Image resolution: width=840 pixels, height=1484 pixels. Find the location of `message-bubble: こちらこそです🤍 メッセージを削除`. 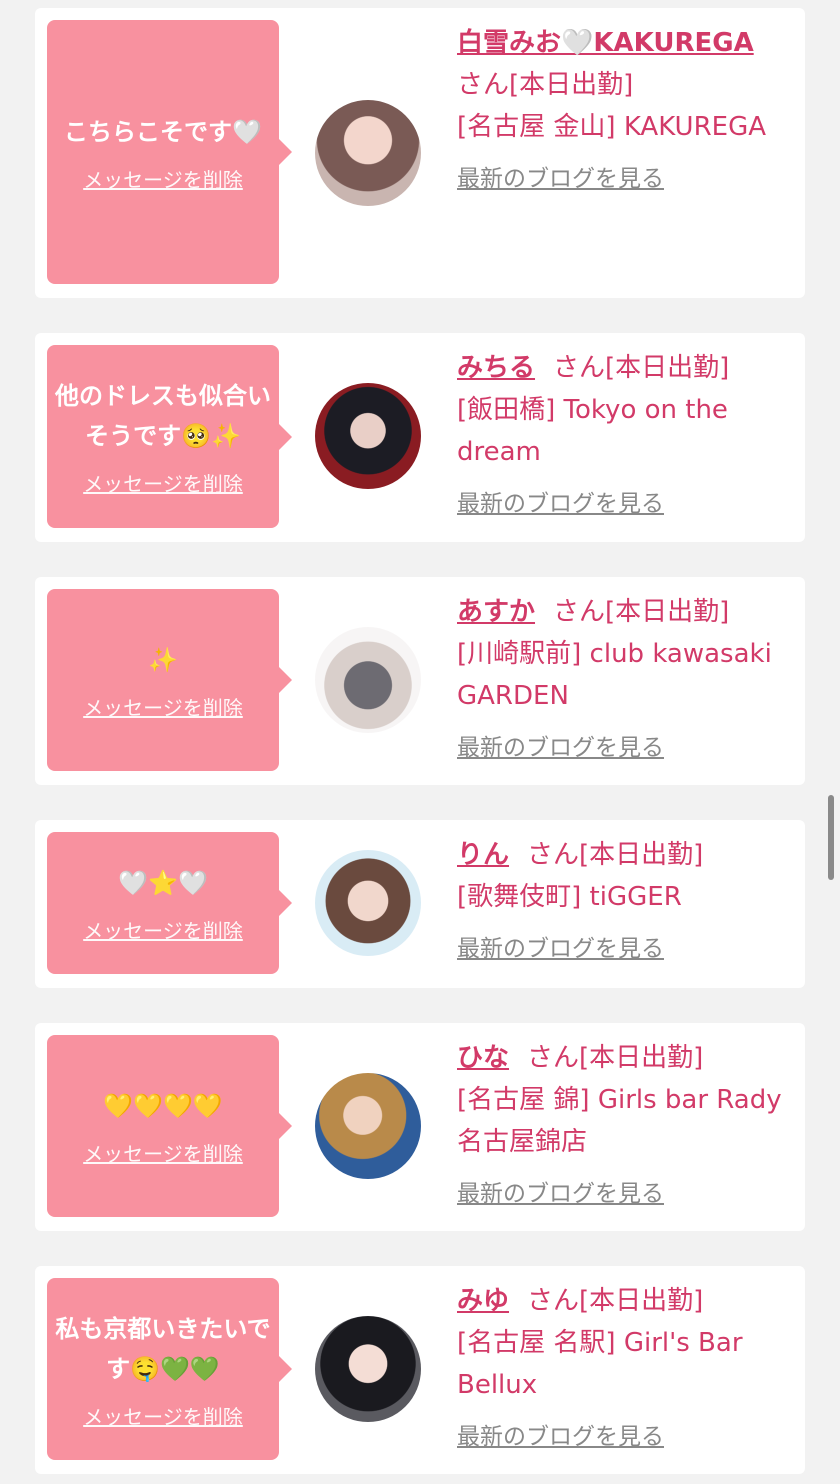

message-bubble: こちらこそです🤍 メッセージを削除 is located at coordinates (169, 152).